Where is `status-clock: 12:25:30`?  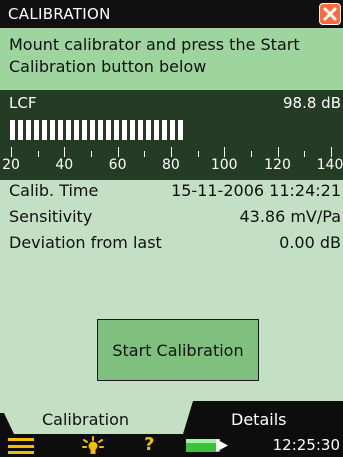
status-clock: 12:25:30 is located at coordinates (306, 445).